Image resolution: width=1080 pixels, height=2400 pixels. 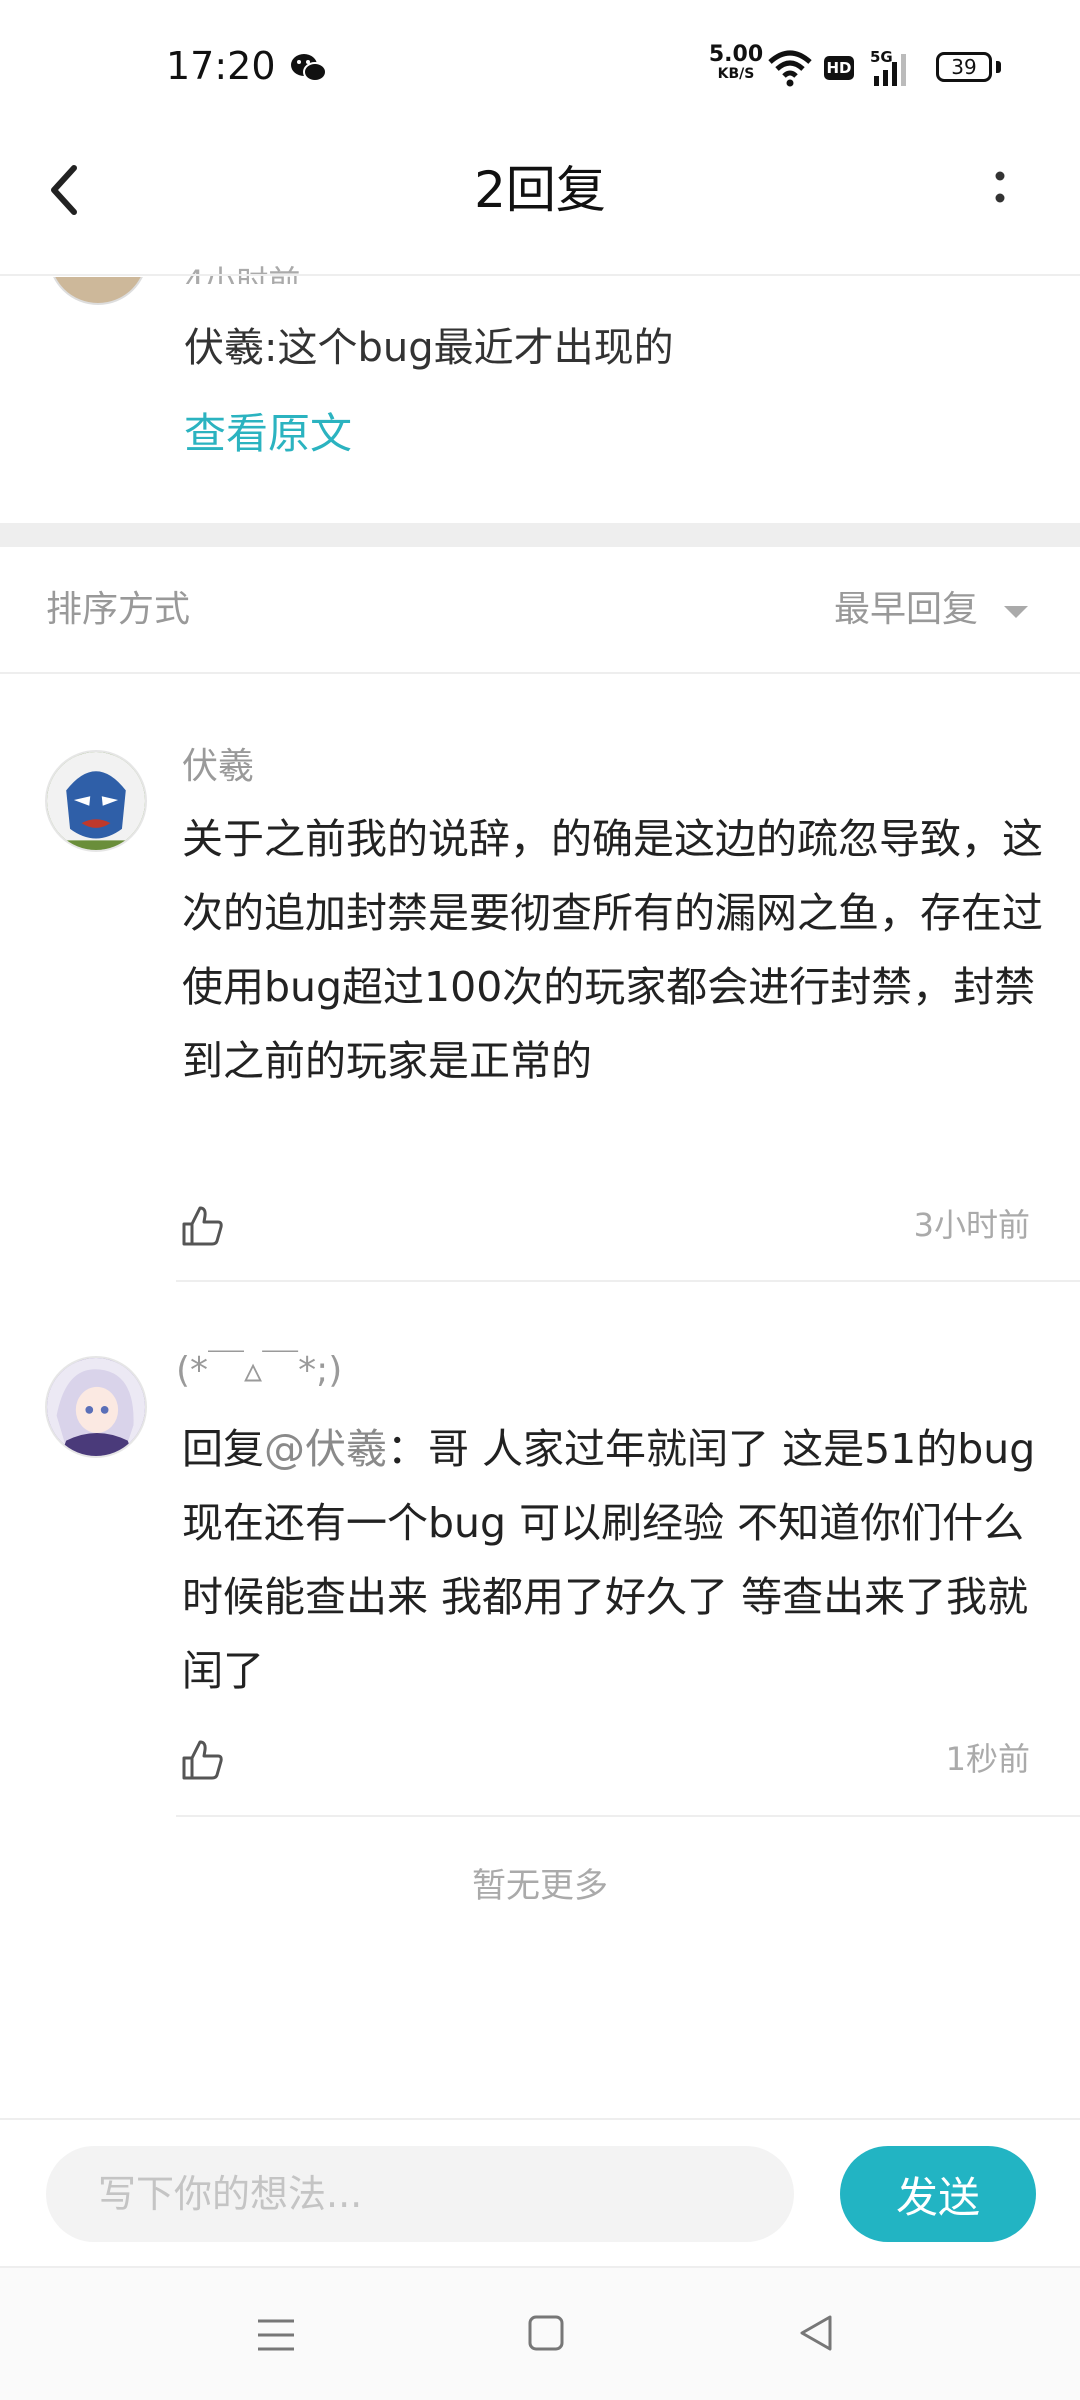 I want to click on more-vertical-icon, so click(x=1000, y=192).